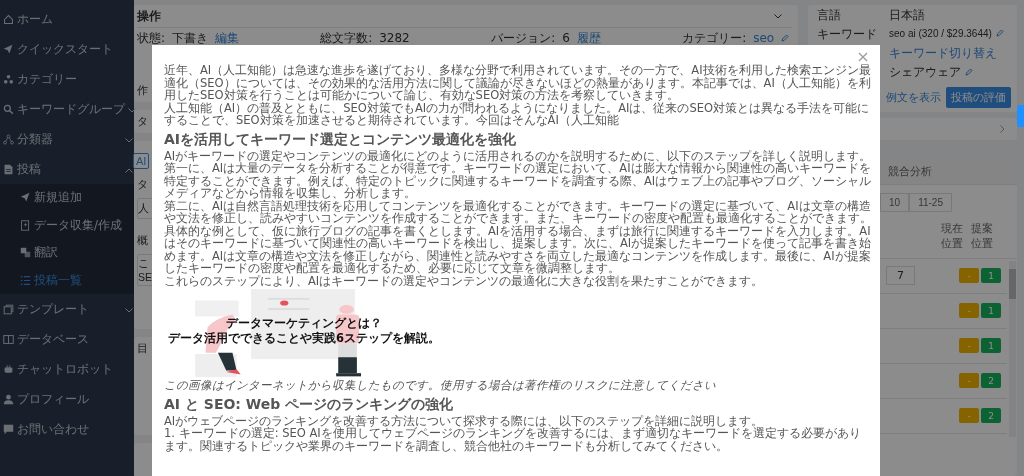  Describe the element at coordinates (142, 240) in the screenshot. I see `field-label: 概` at that location.